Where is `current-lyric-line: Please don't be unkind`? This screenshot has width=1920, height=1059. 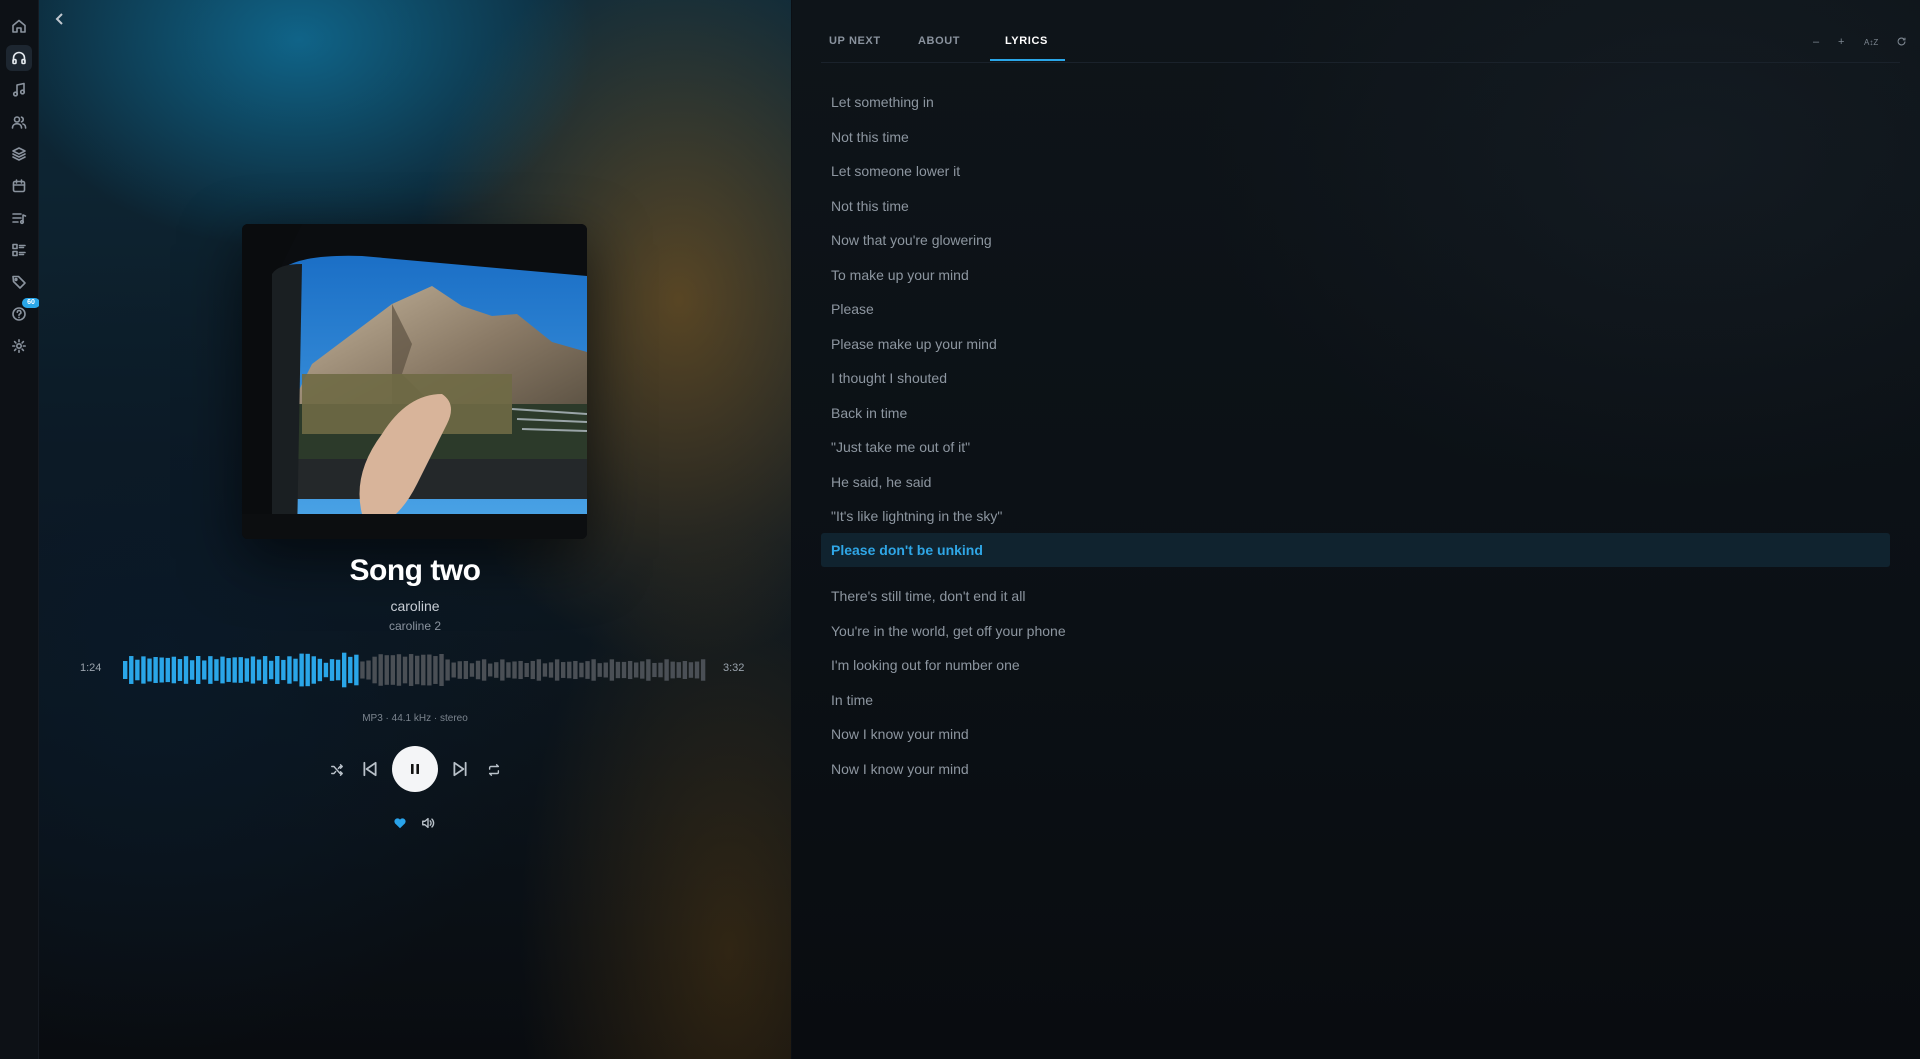 current-lyric-line: Please don't be unkind is located at coordinates (1355, 550).